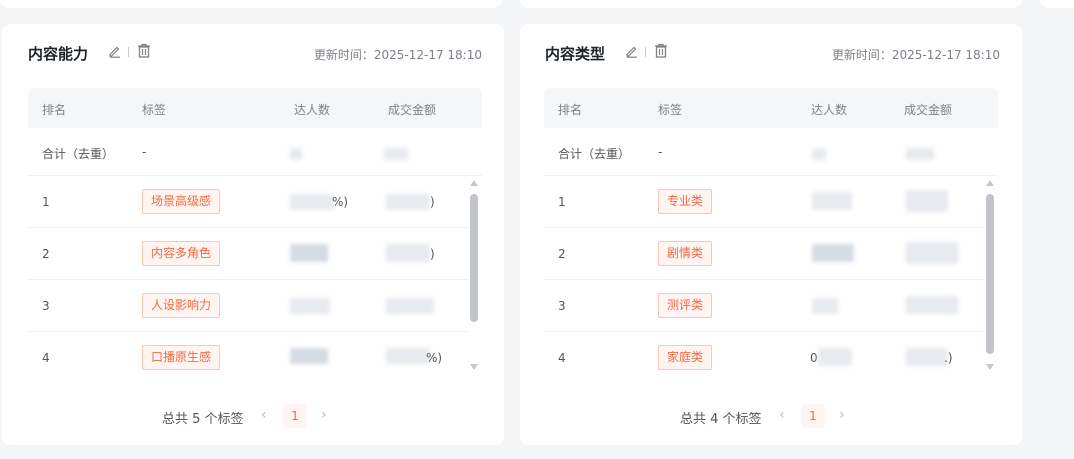  Describe the element at coordinates (685, 357) in the screenshot. I see `row-tag: 家庭类` at that location.